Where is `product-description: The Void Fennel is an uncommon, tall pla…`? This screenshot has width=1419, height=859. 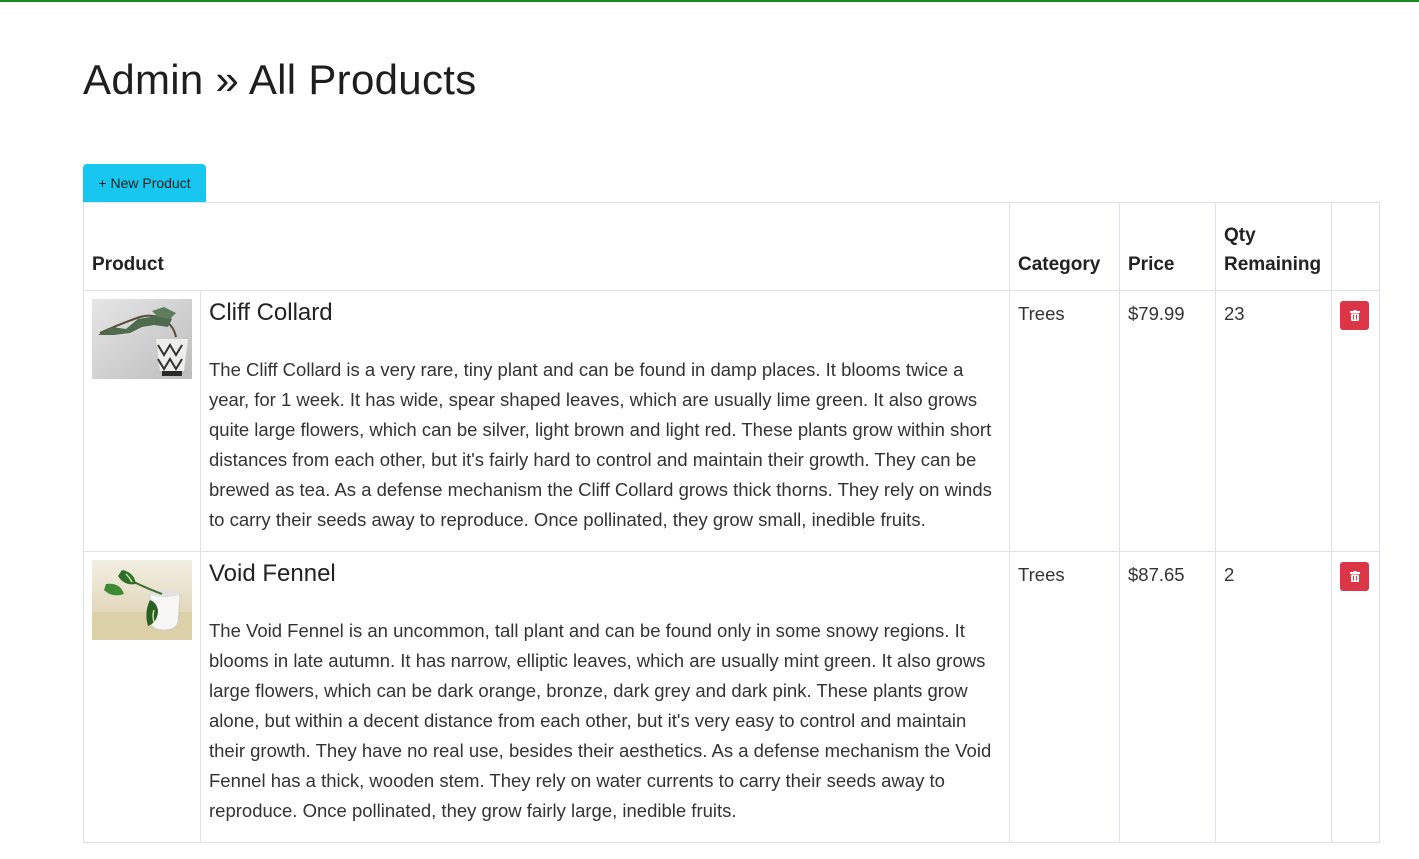 product-description: The Void Fennel is an uncommon, tall pla… is located at coordinates (600, 720).